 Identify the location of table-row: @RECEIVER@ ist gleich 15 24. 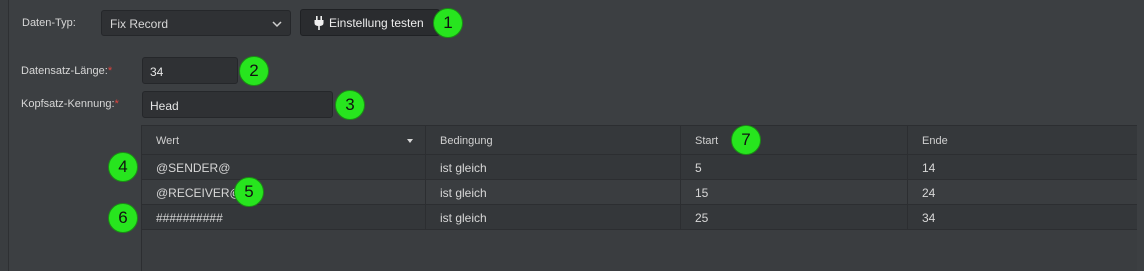
(639, 192).